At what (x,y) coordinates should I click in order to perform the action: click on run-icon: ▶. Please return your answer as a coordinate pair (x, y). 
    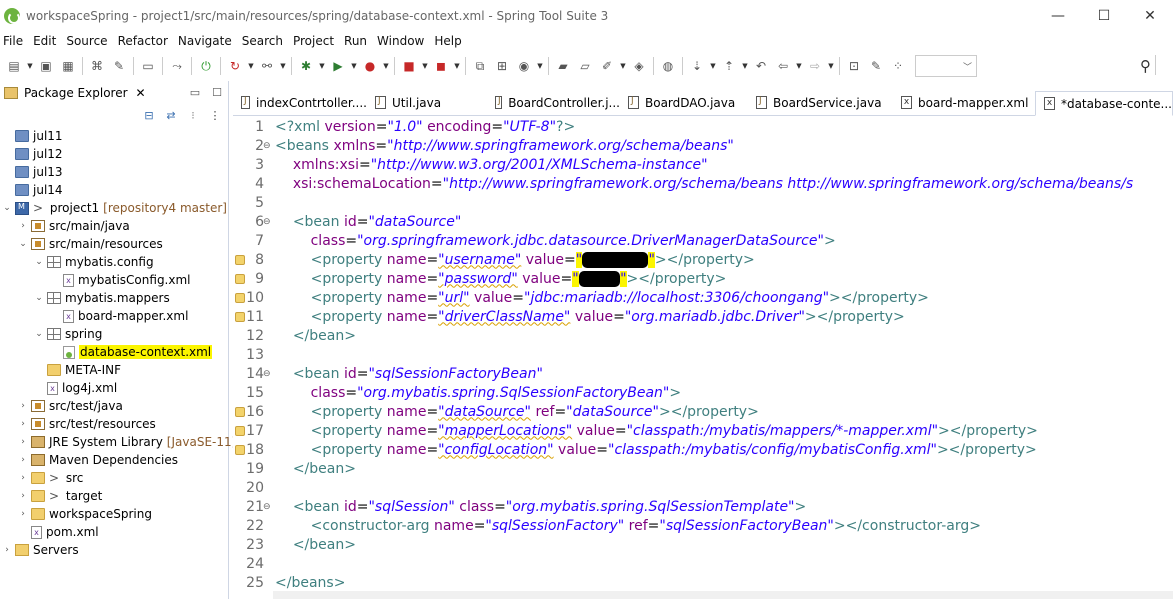
    Looking at the image, I should click on (338, 66).